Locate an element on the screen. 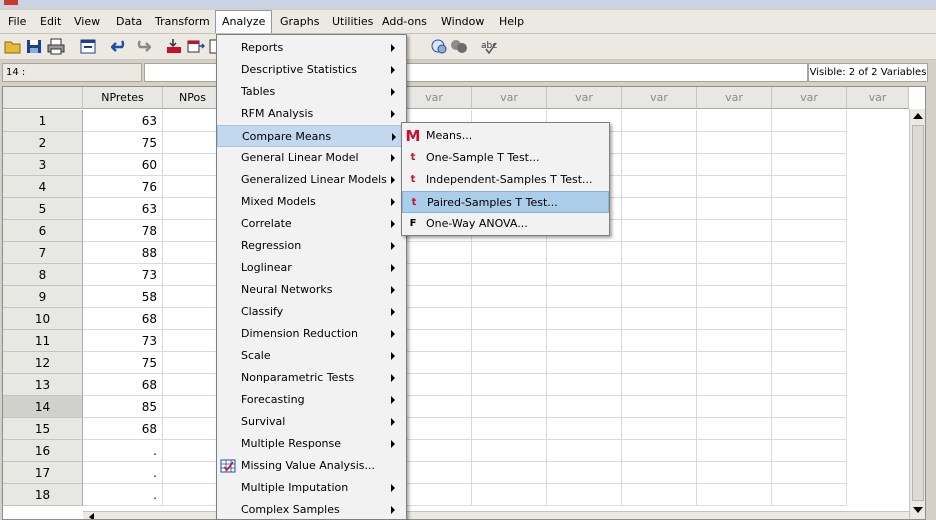  table-cell: 88 is located at coordinates (123, 253).